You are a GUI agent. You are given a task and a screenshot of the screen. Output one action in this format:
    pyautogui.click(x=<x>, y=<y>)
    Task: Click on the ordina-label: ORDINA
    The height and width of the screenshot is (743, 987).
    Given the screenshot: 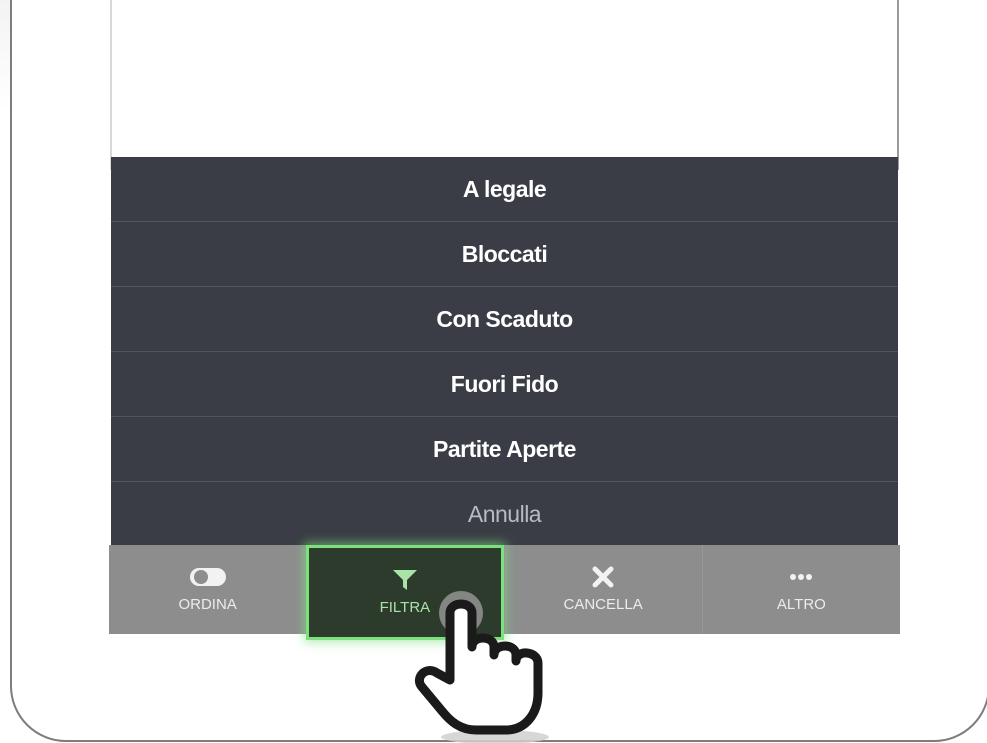 What is the action you would take?
    pyautogui.click(x=207, y=604)
    